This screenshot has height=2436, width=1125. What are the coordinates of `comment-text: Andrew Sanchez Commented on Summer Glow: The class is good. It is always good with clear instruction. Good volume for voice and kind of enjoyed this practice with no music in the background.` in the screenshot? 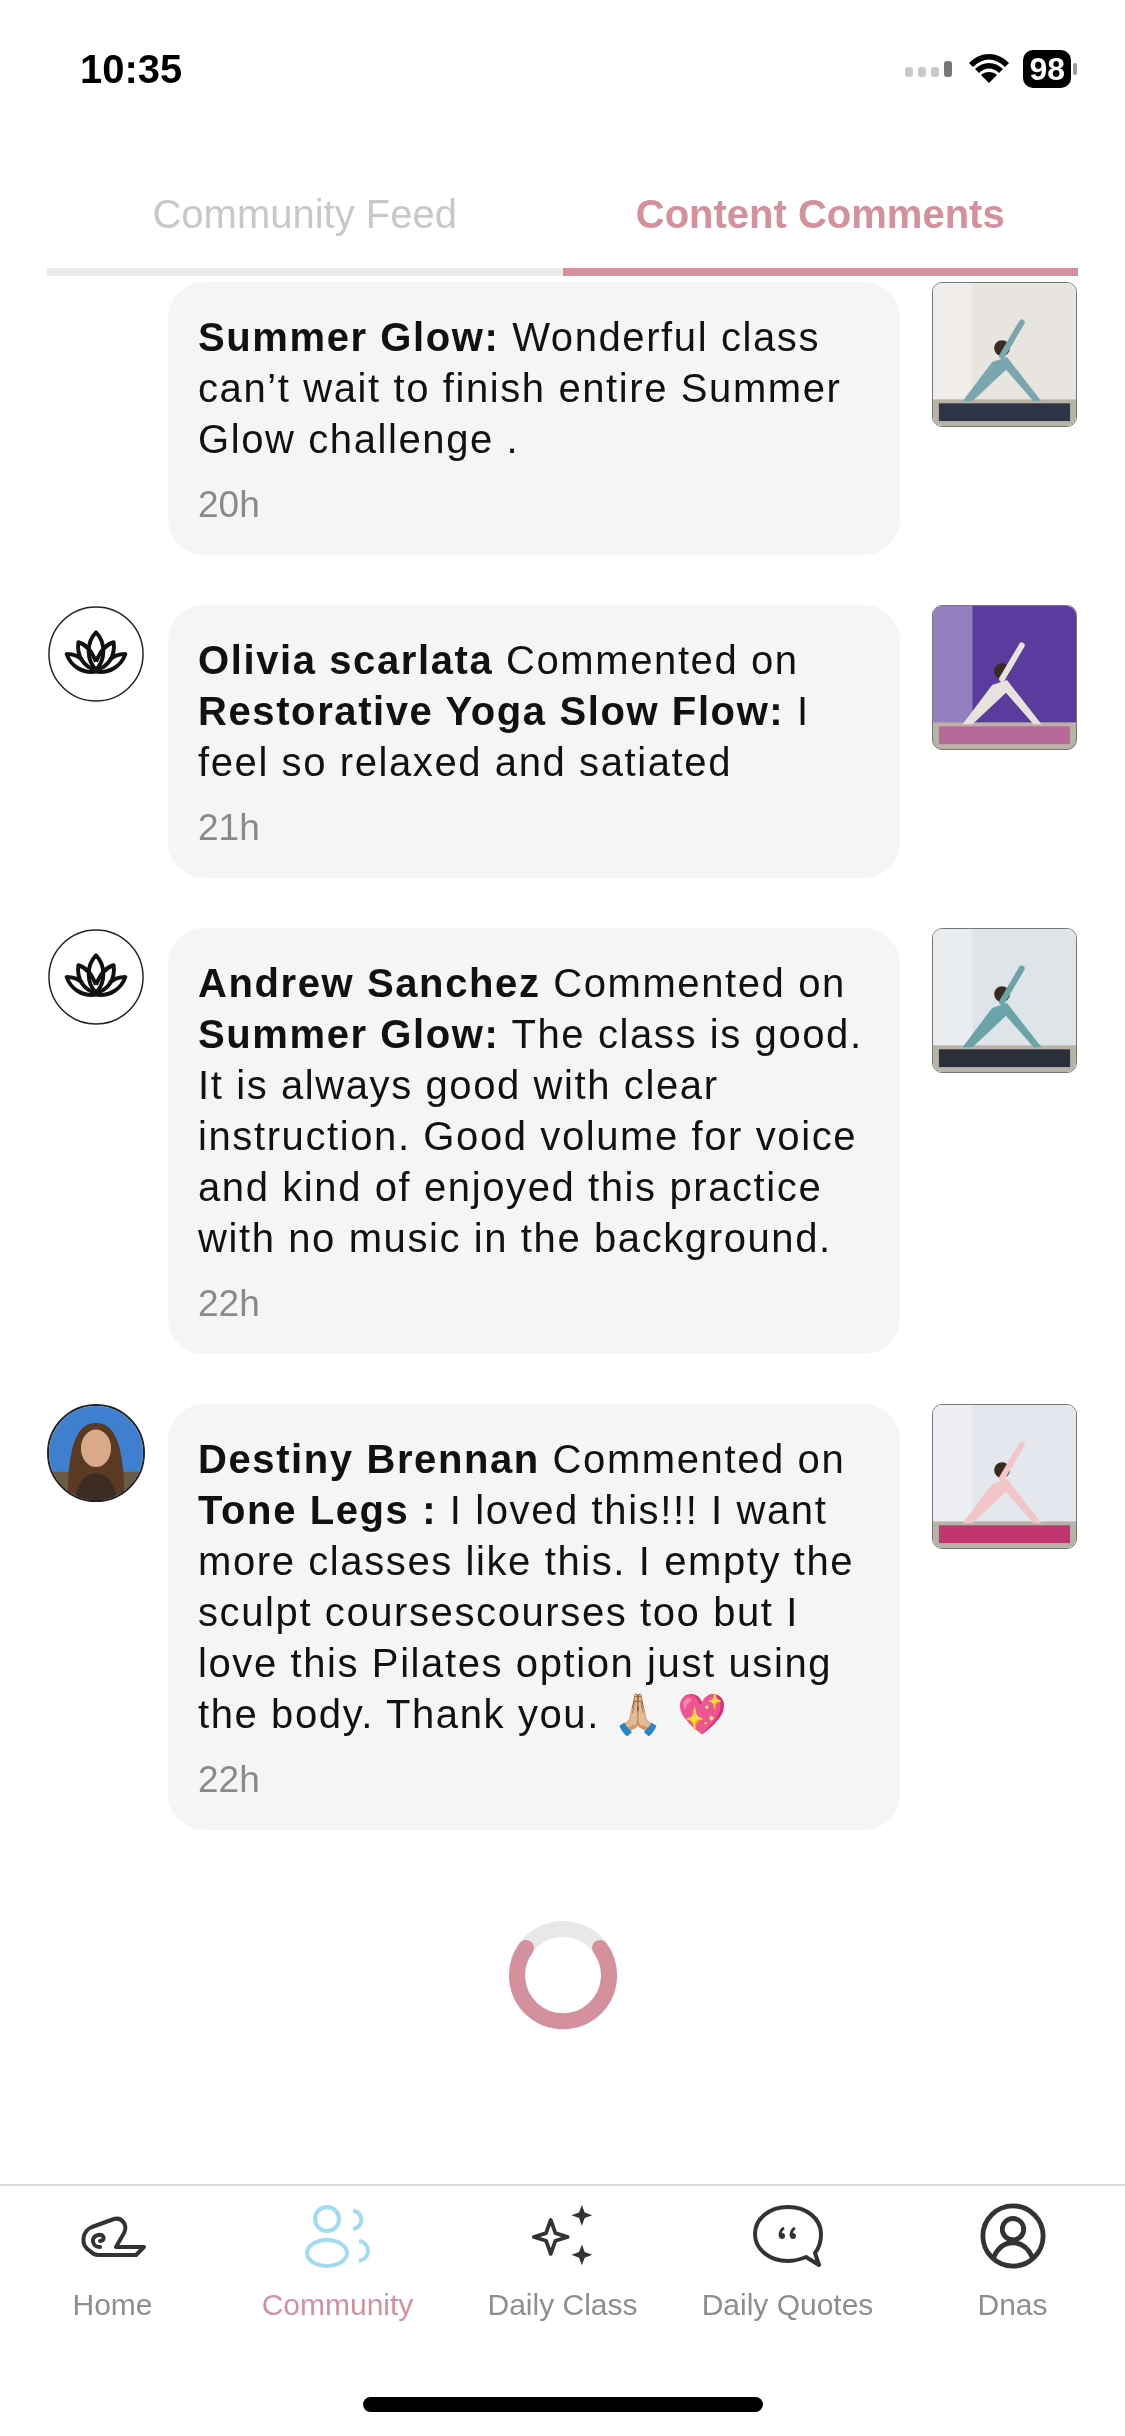 It's located at (531, 1111).